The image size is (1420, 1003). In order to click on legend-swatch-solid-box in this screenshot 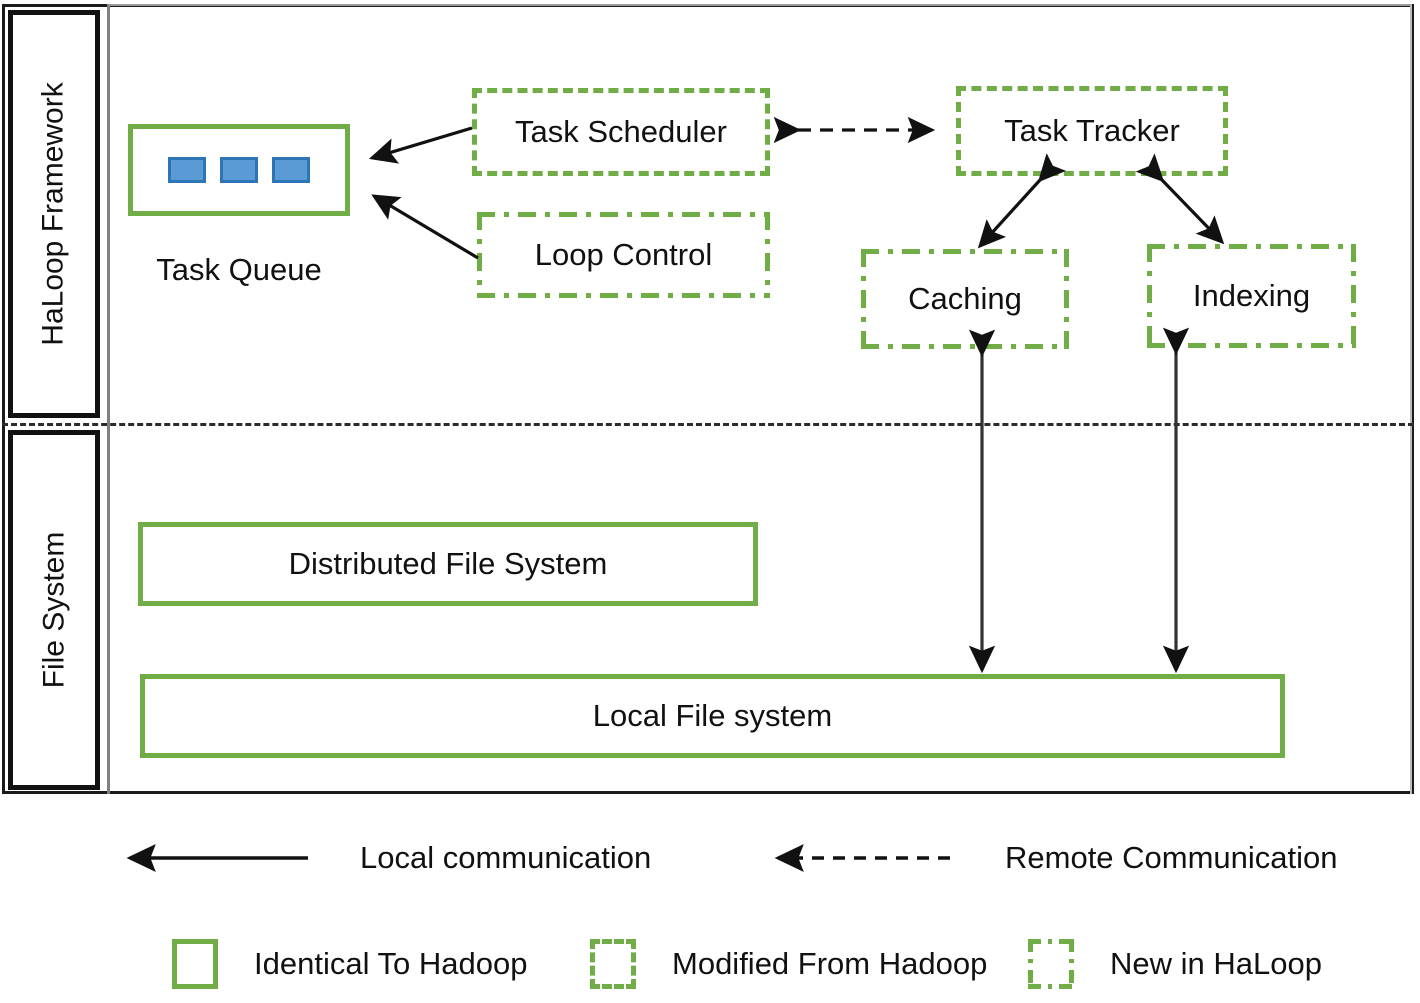, I will do `click(195, 964)`.